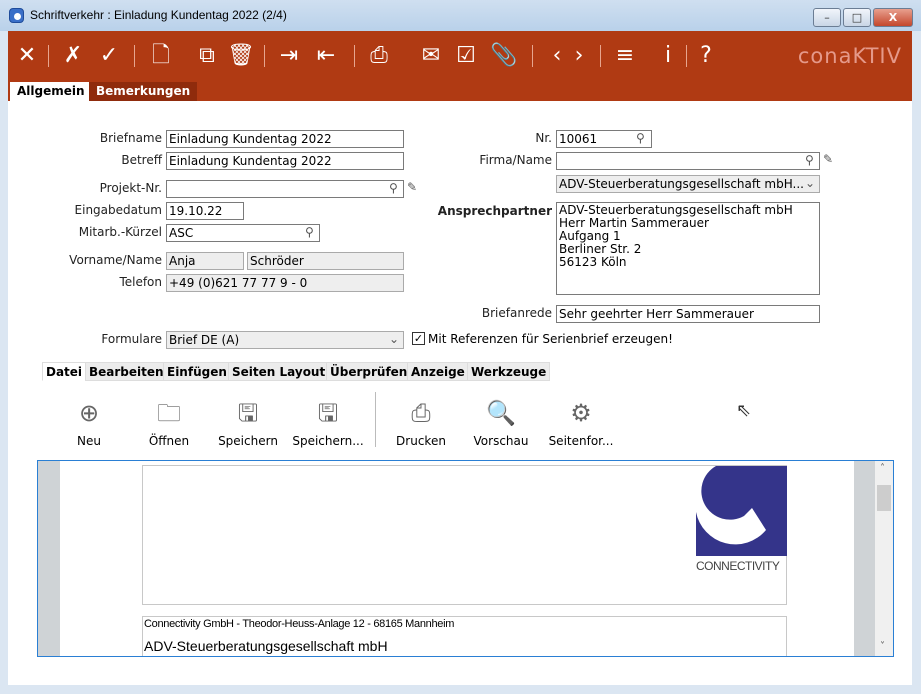 The width and height of the screenshot is (921, 694). What do you see at coordinates (882, 646) in the screenshot?
I see `scroll-down-icon: ˅` at bounding box center [882, 646].